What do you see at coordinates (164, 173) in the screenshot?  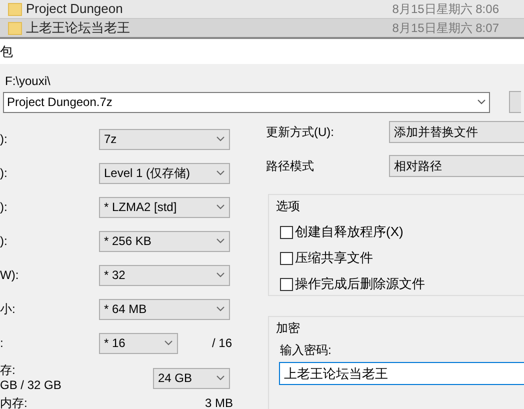 I see `dropdown: Level 1 (仅存储)` at bounding box center [164, 173].